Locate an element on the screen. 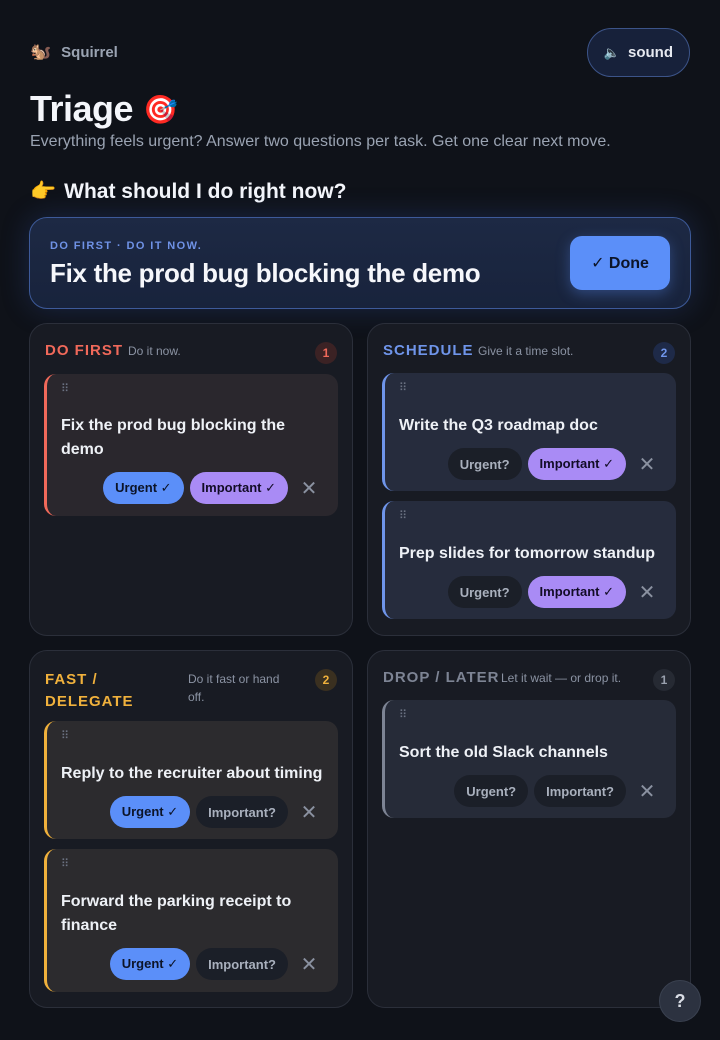 This screenshot has width=720, height=1040. quadrant-header: SCHEDULE Give it a time slot. 2 is located at coordinates (529, 353).